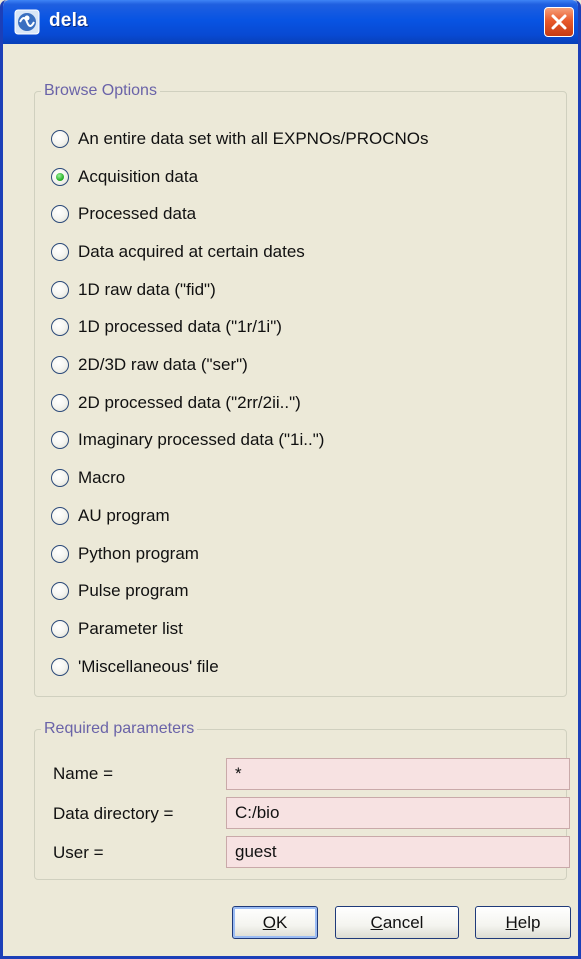 The width and height of the screenshot is (581, 959). Describe the element at coordinates (124, 515) in the screenshot. I see `radio-label: AU program` at that location.